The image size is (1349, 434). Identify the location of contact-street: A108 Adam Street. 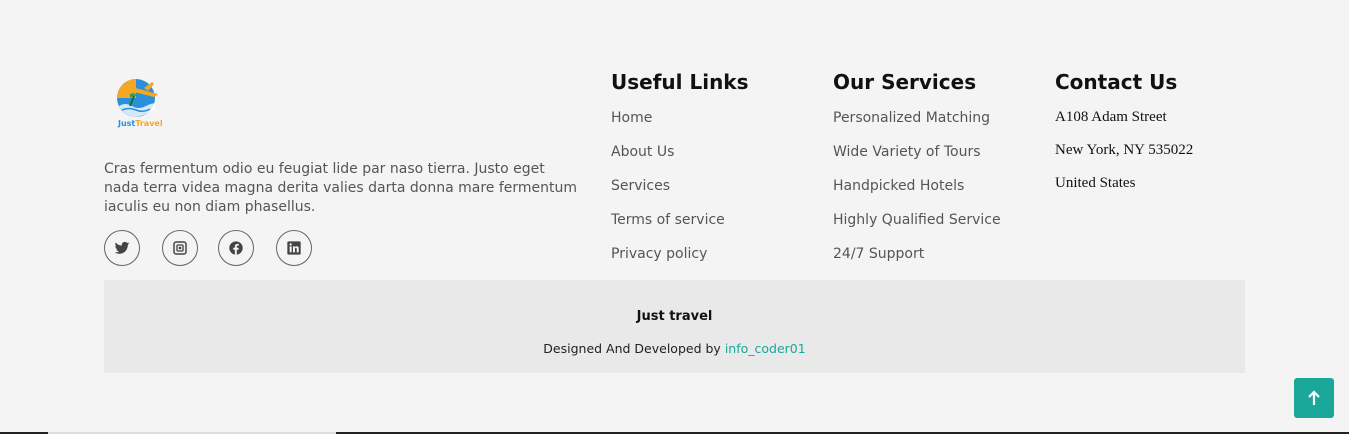
(1111, 117).